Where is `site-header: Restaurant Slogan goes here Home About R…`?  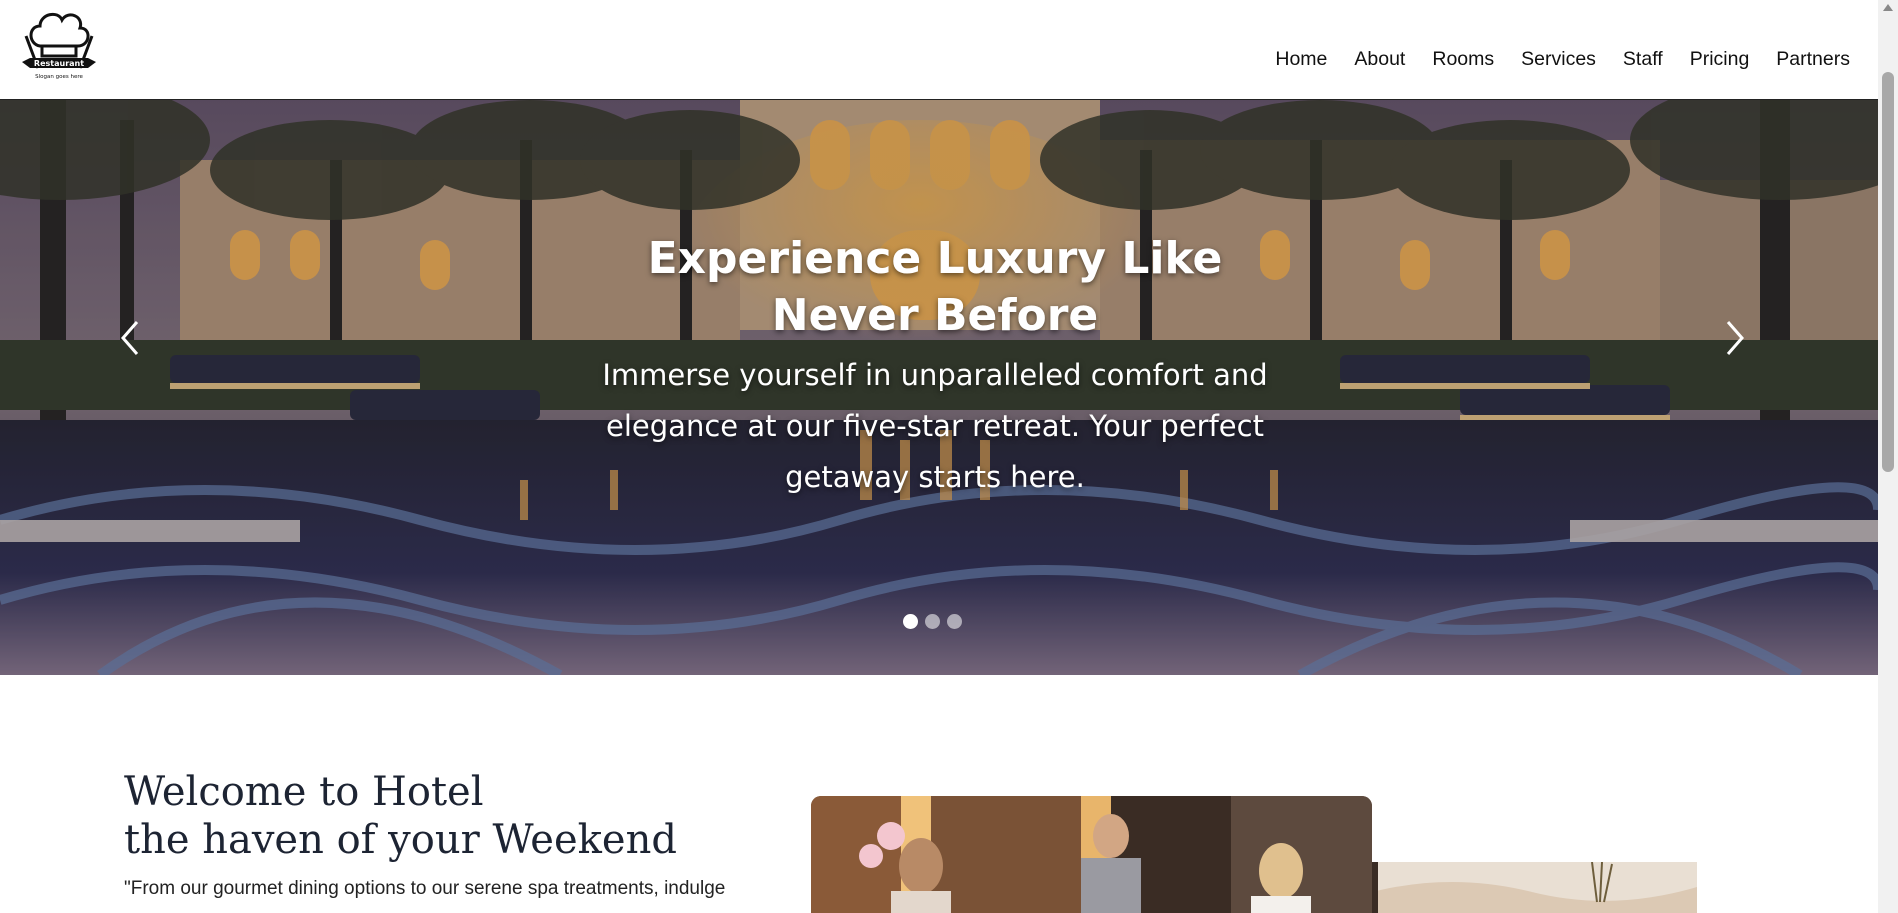 site-header: Restaurant Slogan goes here Home About R… is located at coordinates (939, 50).